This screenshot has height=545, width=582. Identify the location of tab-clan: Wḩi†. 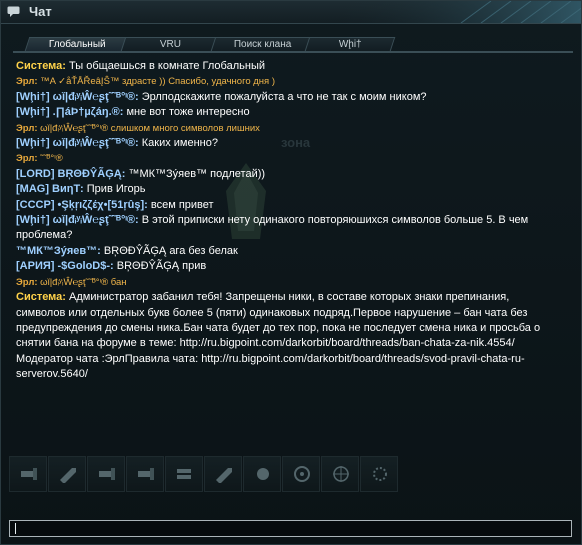
(350, 44).